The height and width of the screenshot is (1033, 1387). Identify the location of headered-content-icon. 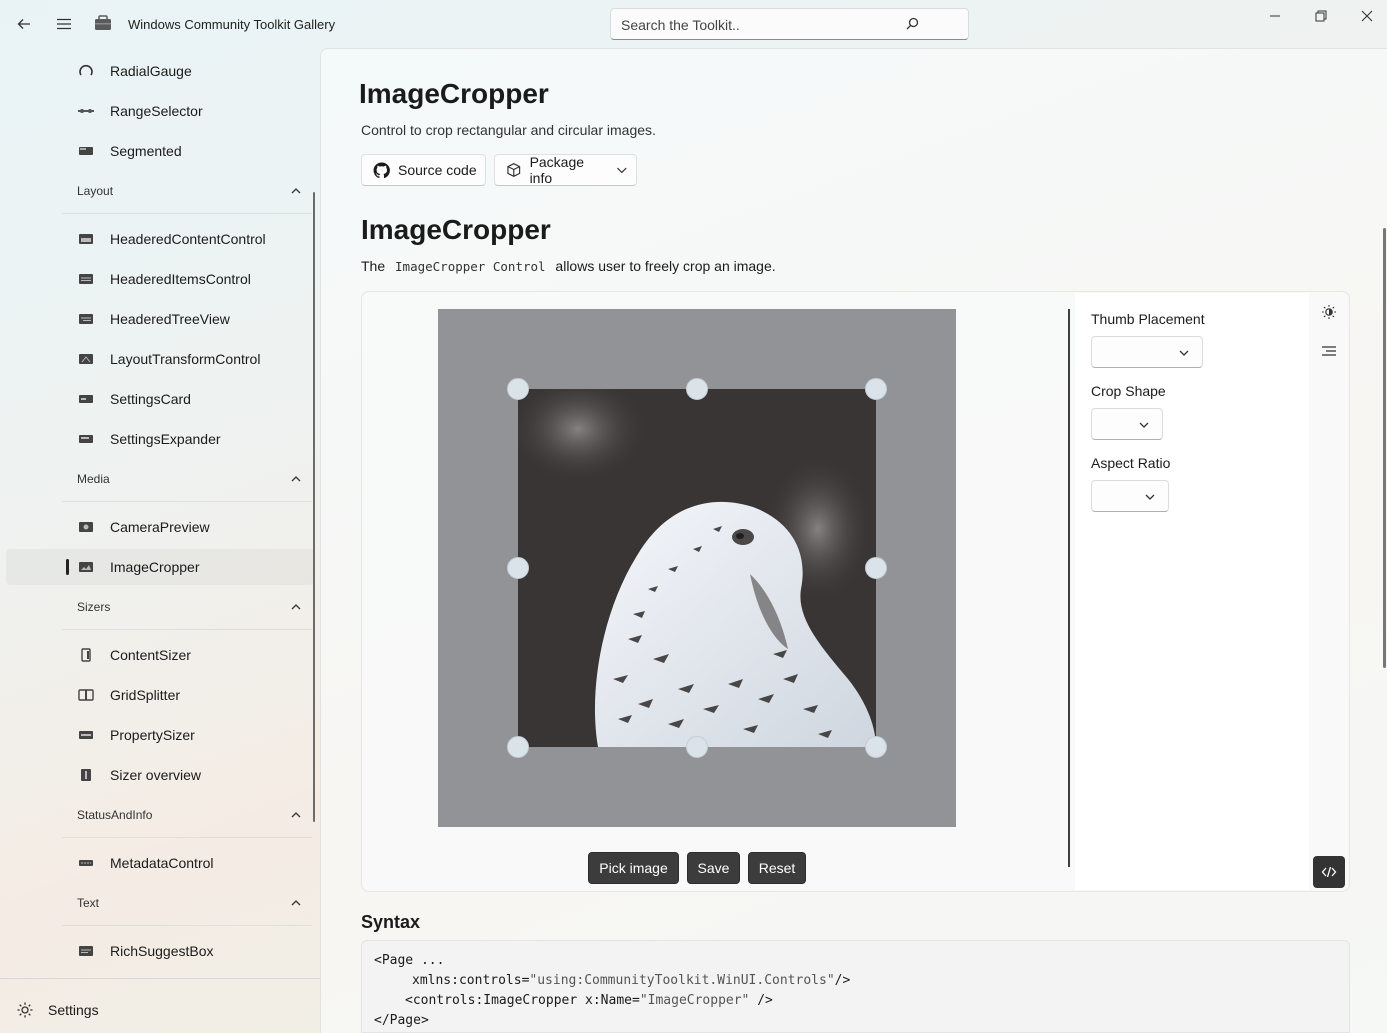
(86, 239).